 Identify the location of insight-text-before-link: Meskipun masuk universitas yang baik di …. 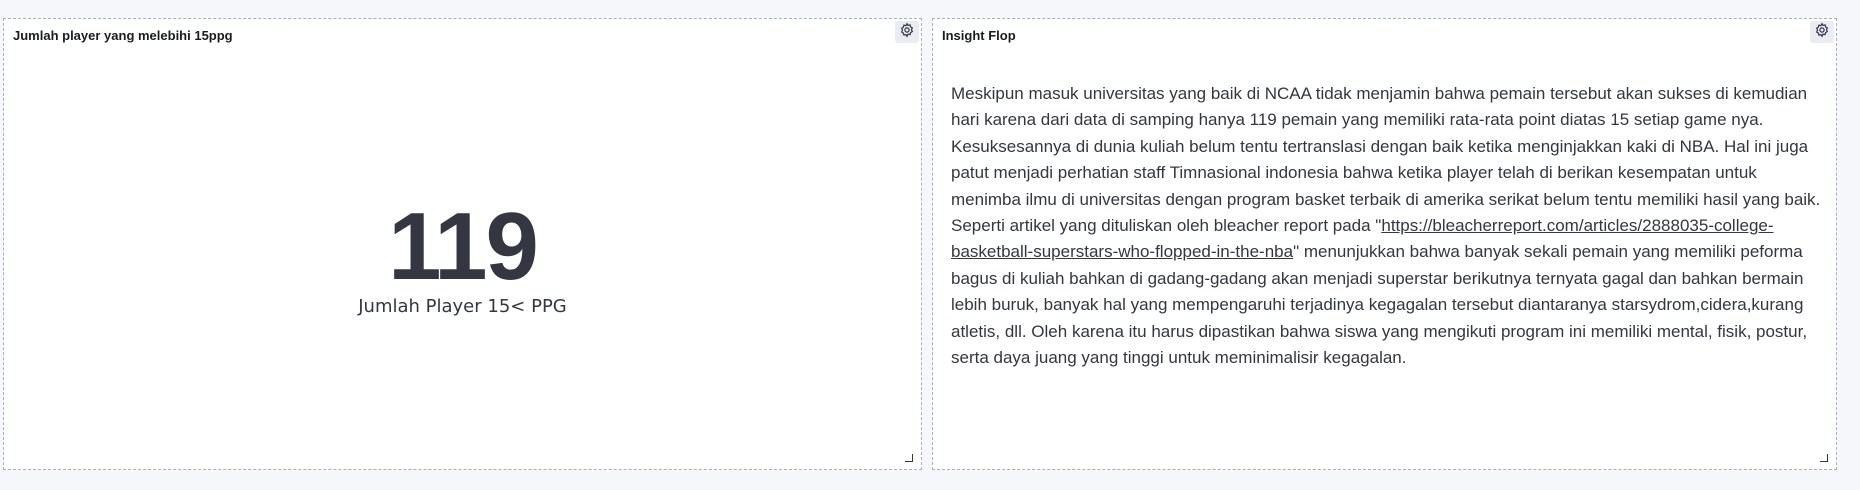
(1386, 160).